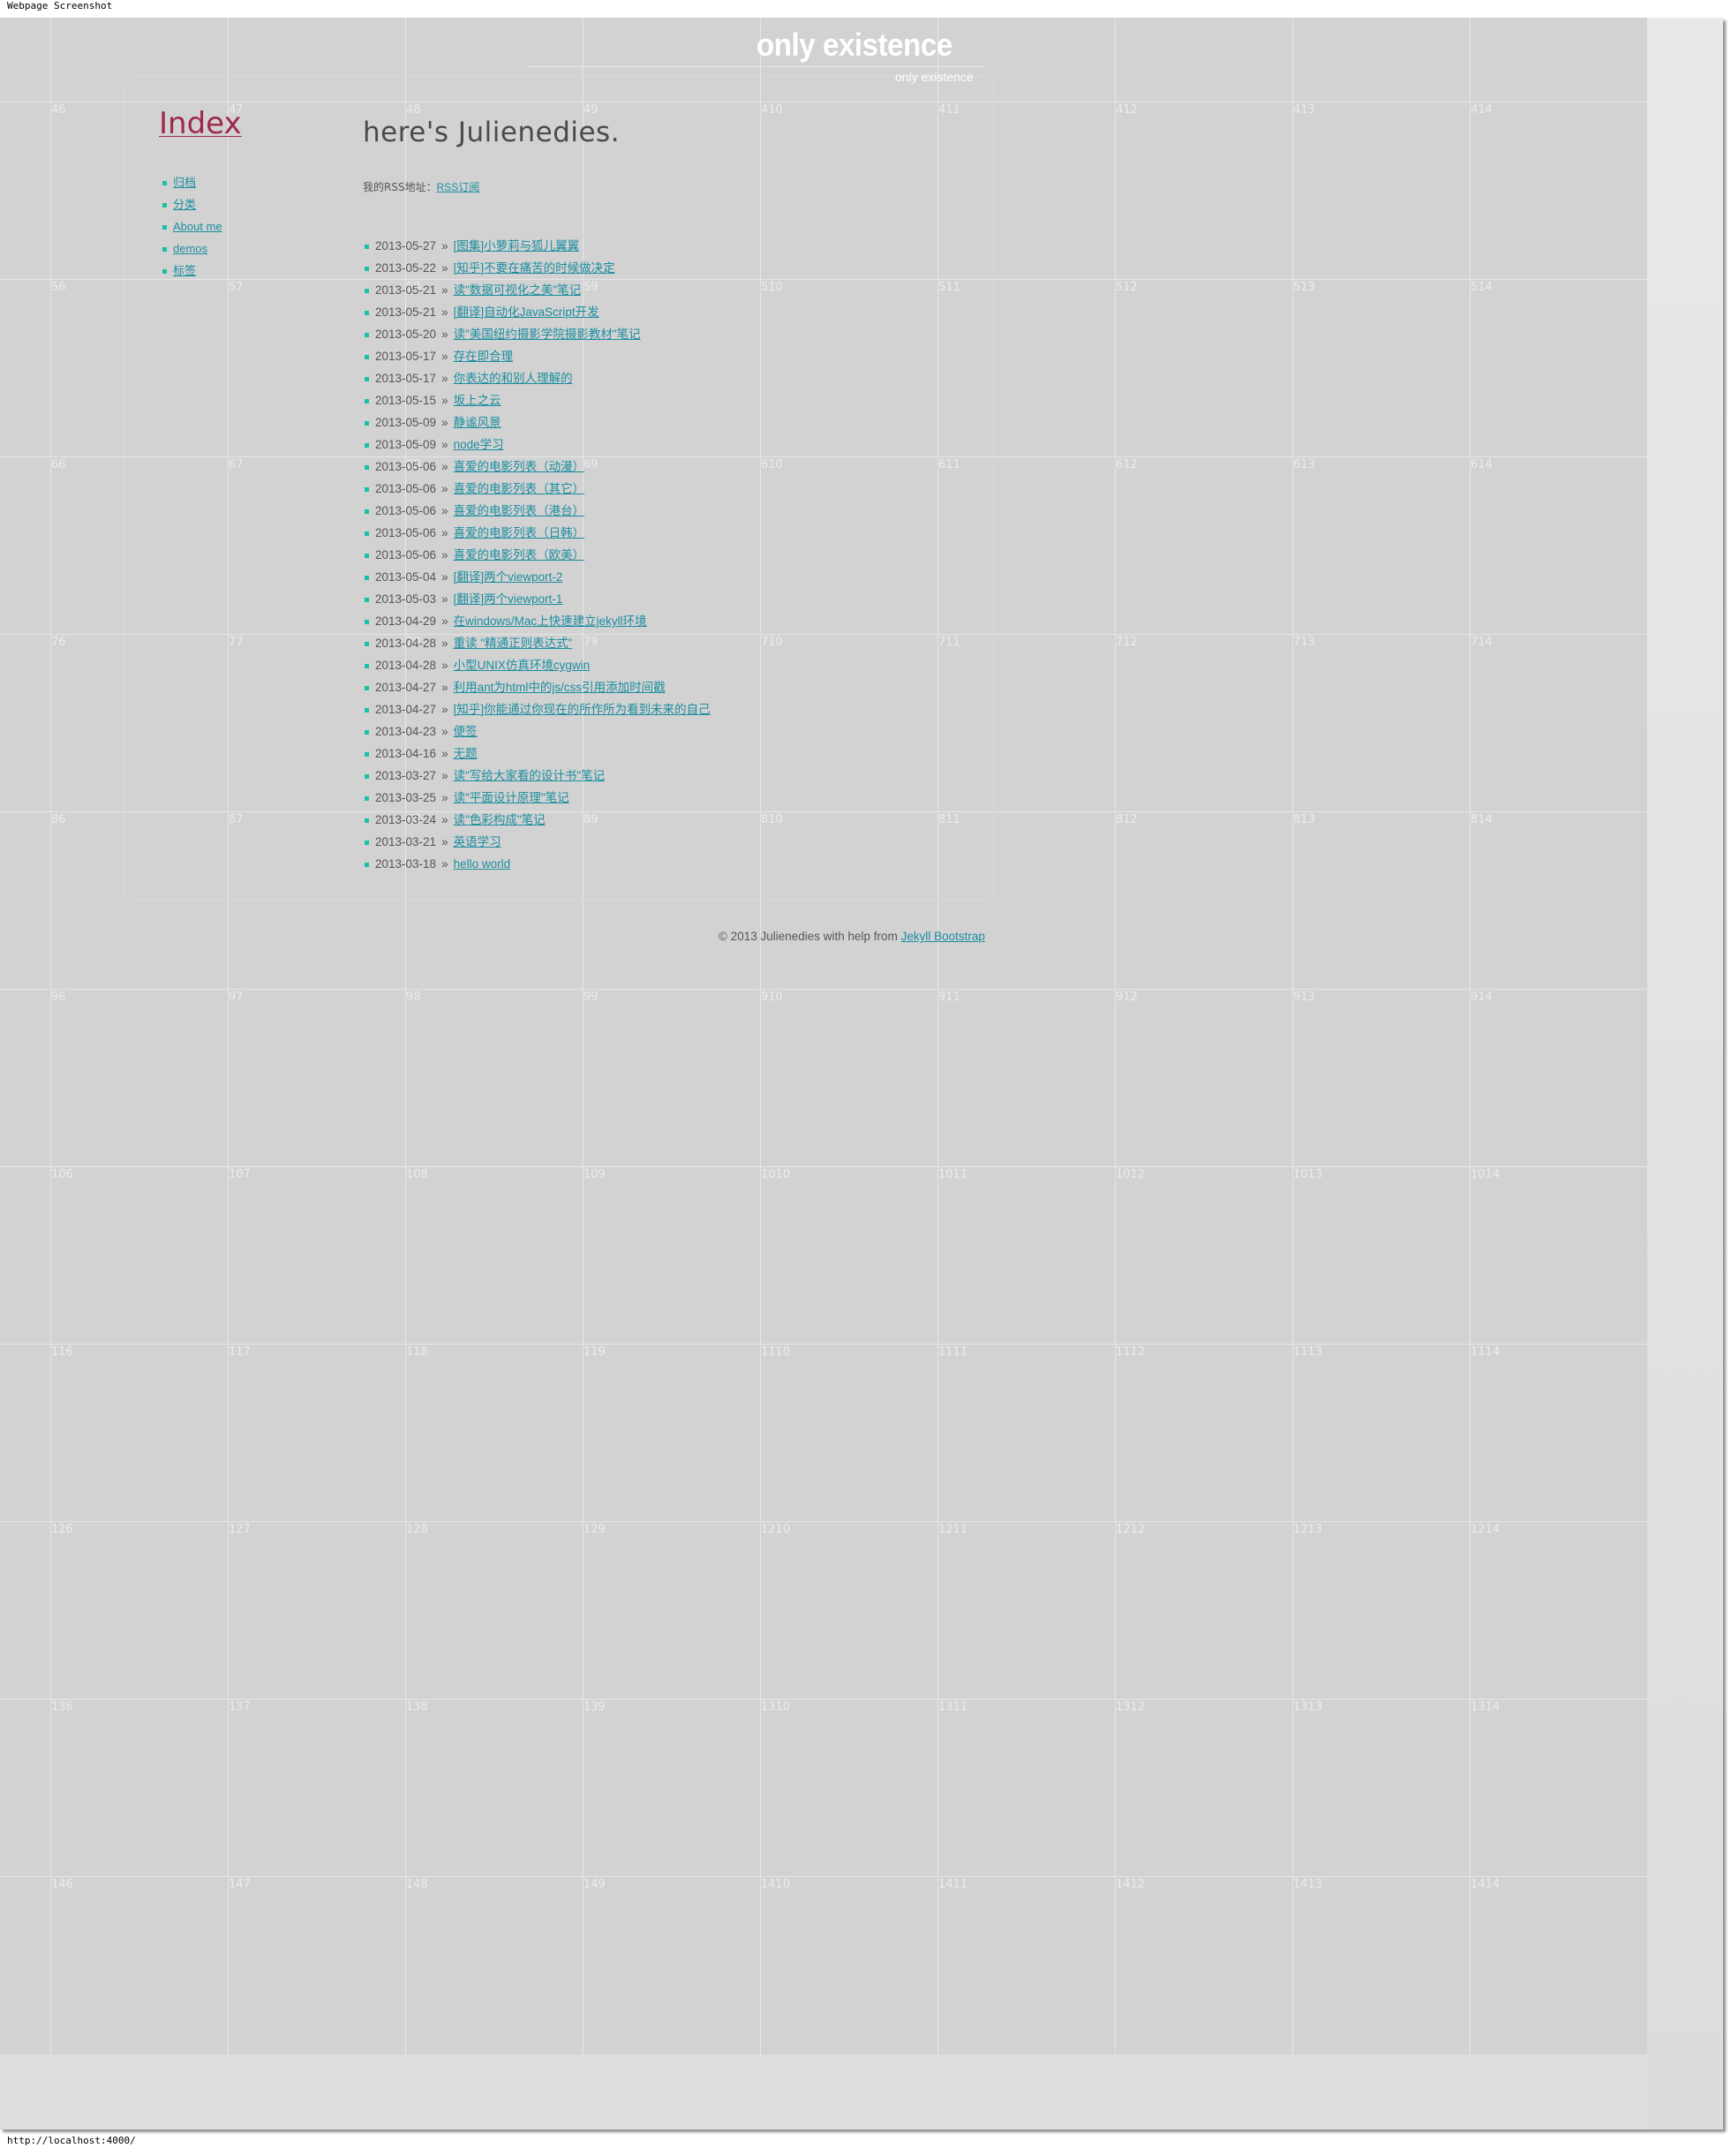 The width and height of the screenshot is (1731, 2156). Describe the element at coordinates (943, 936) in the screenshot. I see `footer-link: Jekyll Bootstrap` at that location.